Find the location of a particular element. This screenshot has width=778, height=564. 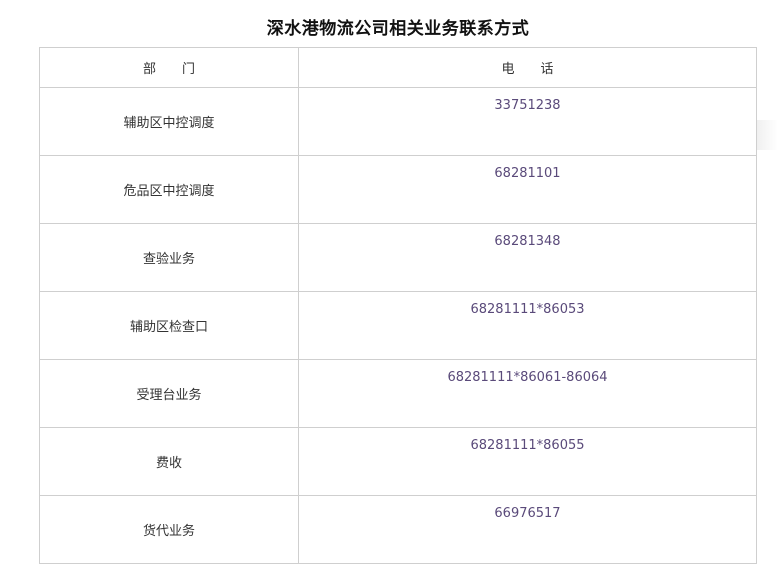

table-header-row: 部 门 电 话 is located at coordinates (398, 67).